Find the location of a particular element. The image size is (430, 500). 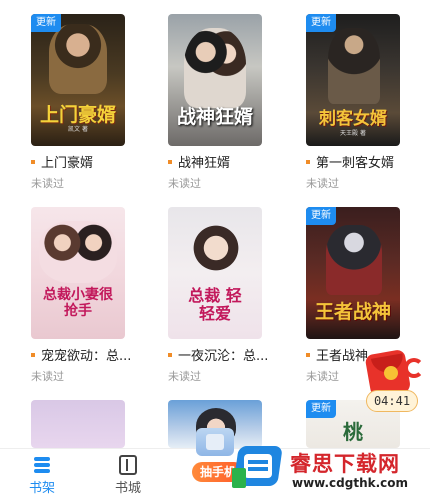

nav-tab-store: 书城 is located at coordinates (128, 474).